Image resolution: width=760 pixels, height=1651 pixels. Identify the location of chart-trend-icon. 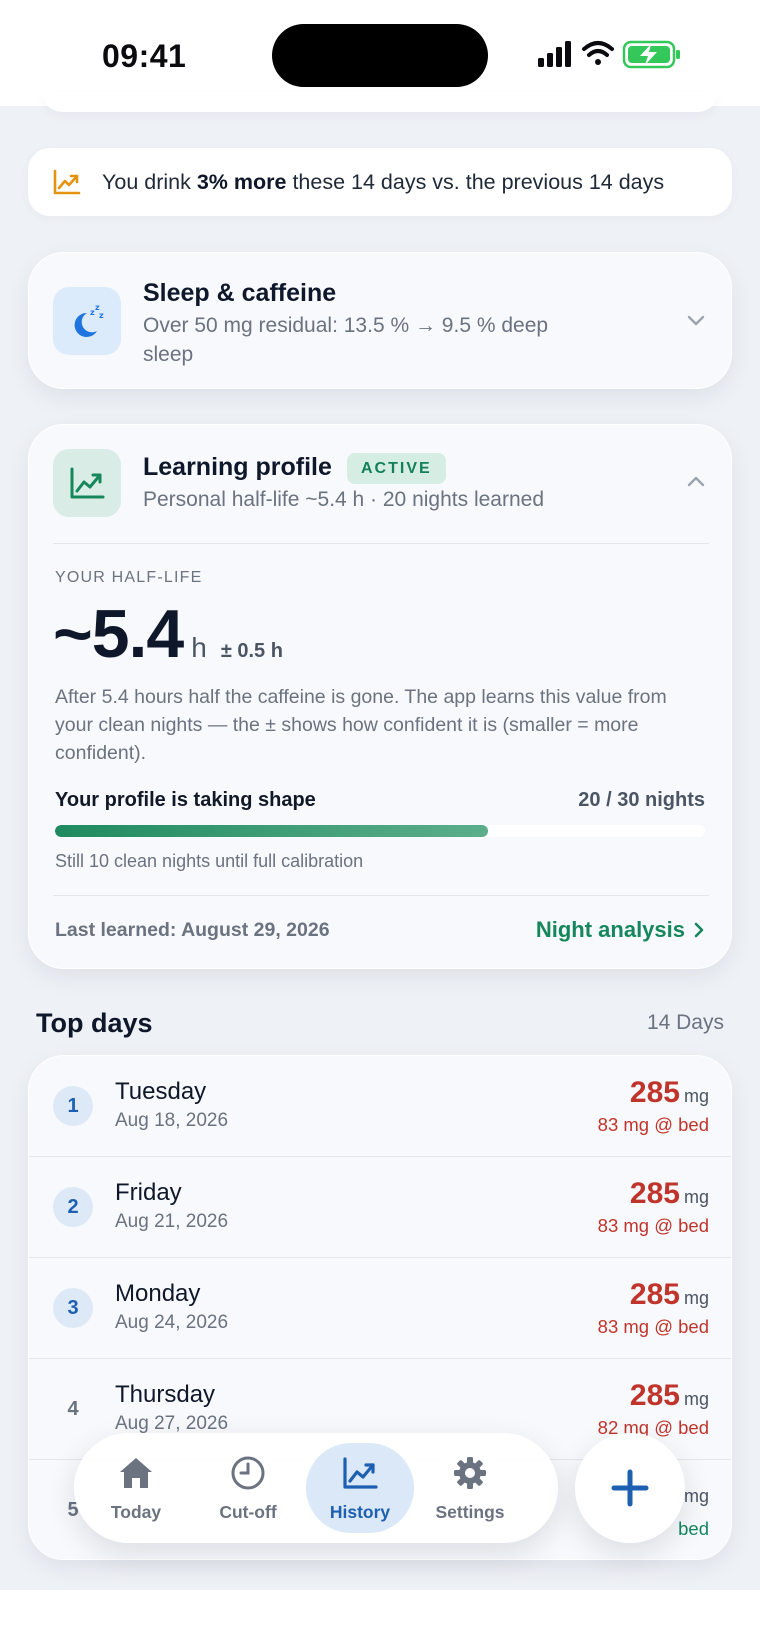
(87, 483).